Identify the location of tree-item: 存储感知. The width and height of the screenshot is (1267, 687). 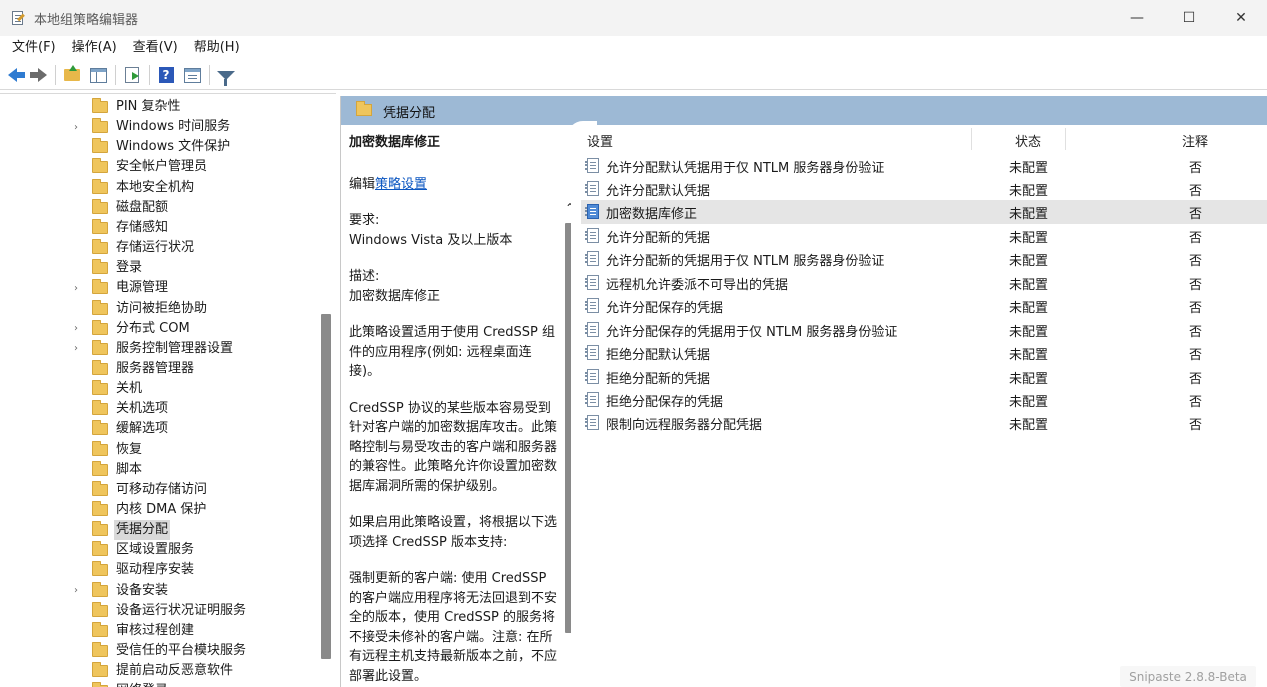
(158, 228).